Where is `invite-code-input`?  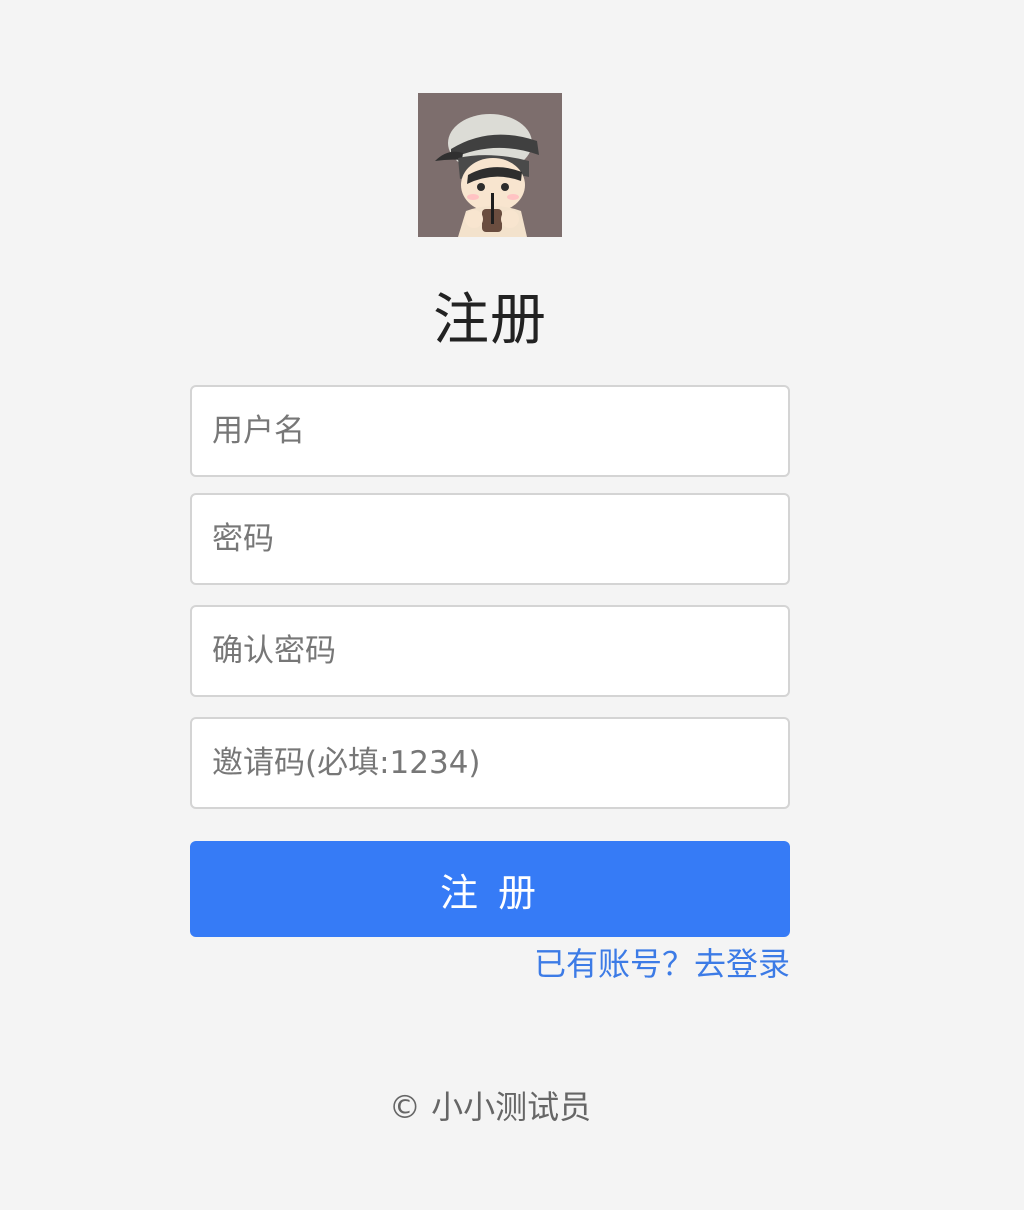 invite-code-input is located at coordinates (490, 763).